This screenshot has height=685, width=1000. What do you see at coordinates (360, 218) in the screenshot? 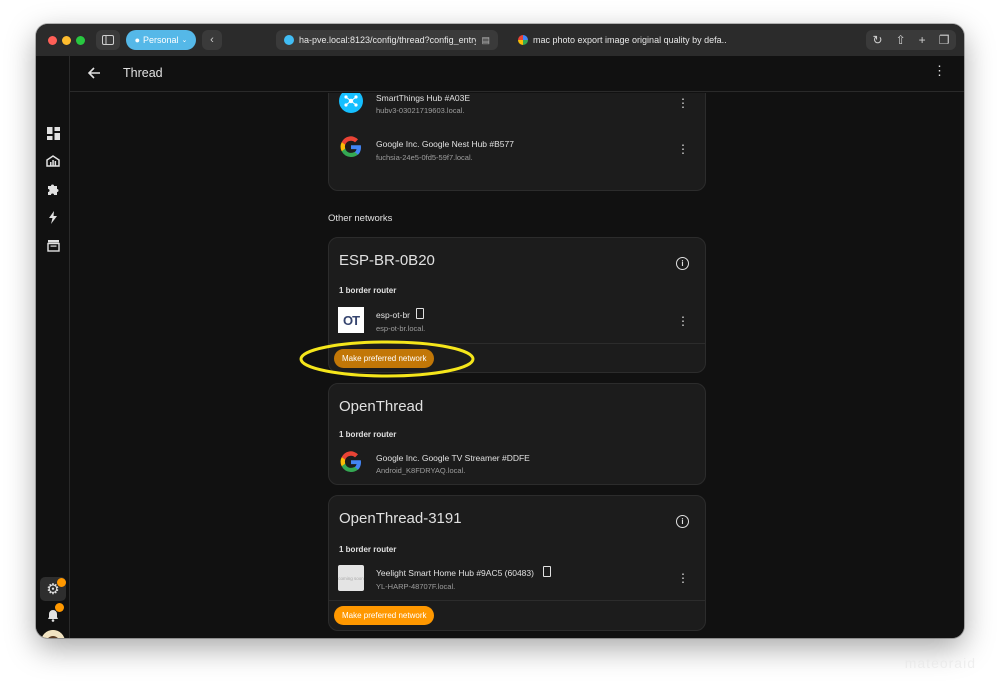
I see `other-networks-heading: Other networks` at bounding box center [360, 218].